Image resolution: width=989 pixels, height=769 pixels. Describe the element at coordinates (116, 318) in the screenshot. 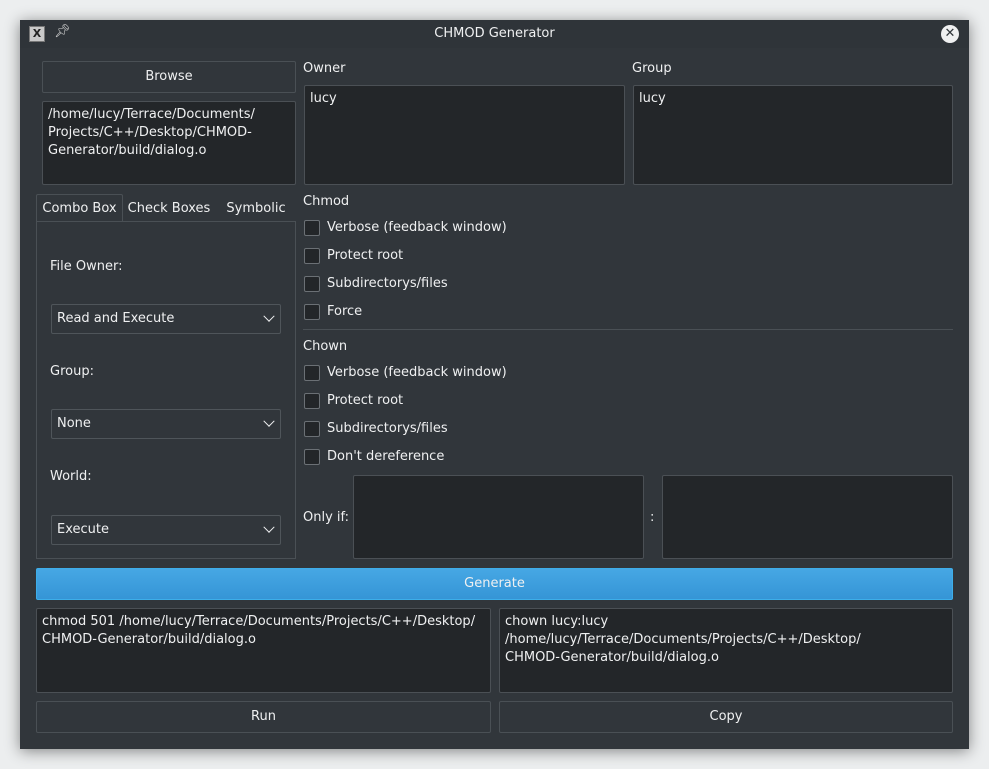

I see `file-owner-value: Read and Execute` at that location.